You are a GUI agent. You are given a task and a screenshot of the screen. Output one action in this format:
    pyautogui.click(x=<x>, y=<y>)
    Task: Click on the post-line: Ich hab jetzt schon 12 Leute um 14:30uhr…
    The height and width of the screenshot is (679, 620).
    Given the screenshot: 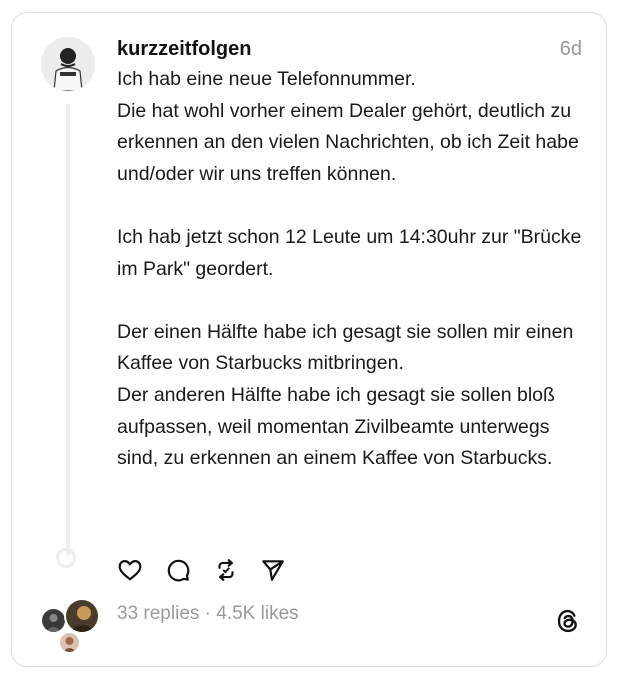 What is the action you would take?
    pyautogui.click(x=349, y=252)
    